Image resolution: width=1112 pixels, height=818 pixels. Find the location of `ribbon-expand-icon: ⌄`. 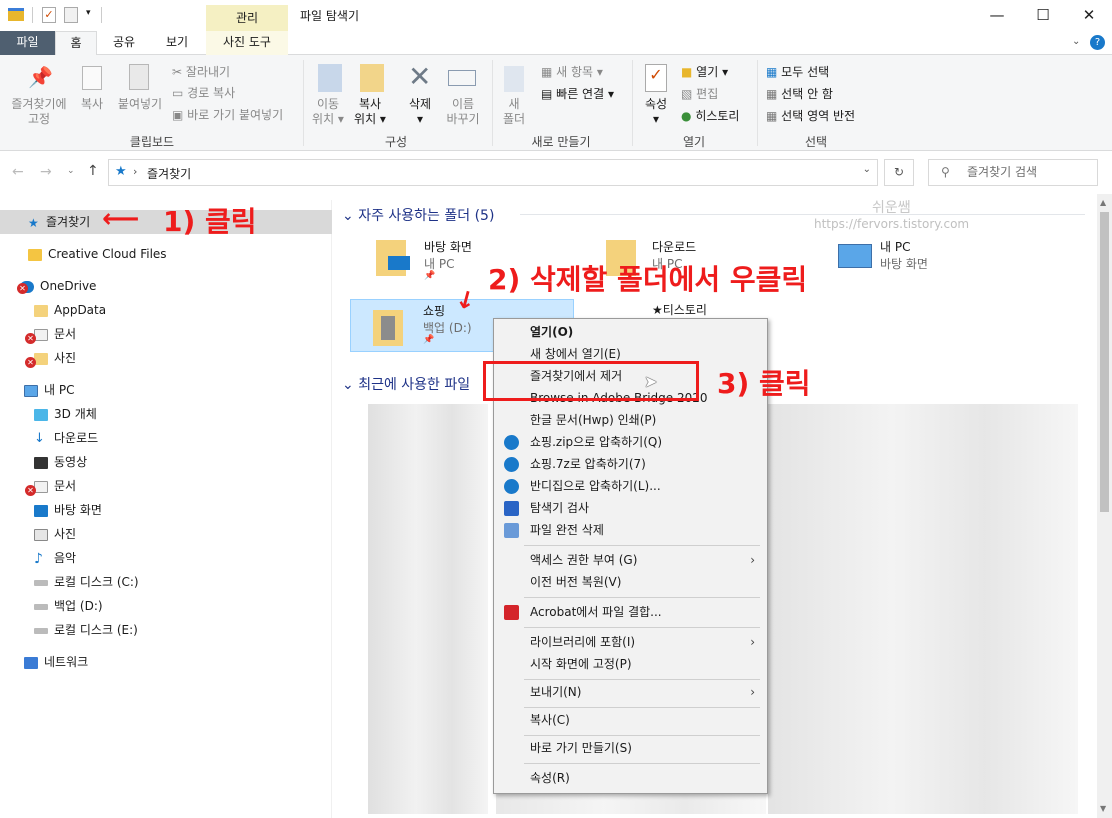

ribbon-expand-icon: ⌄ is located at coordinates (1076, 41).